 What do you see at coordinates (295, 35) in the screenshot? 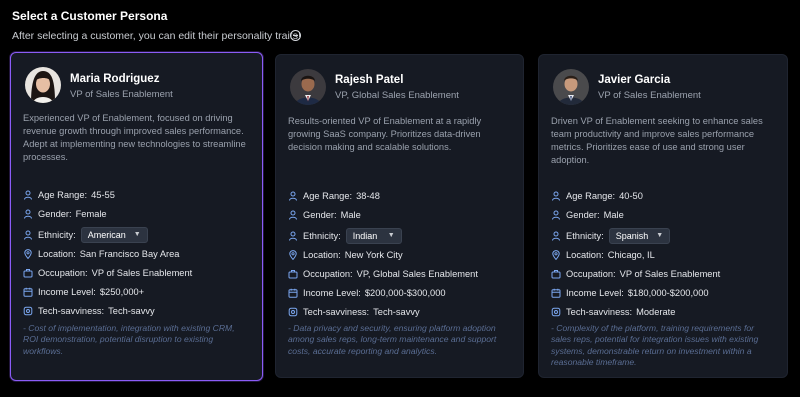
I see `collapse-minus-icon` at bounding box center [295, 35].